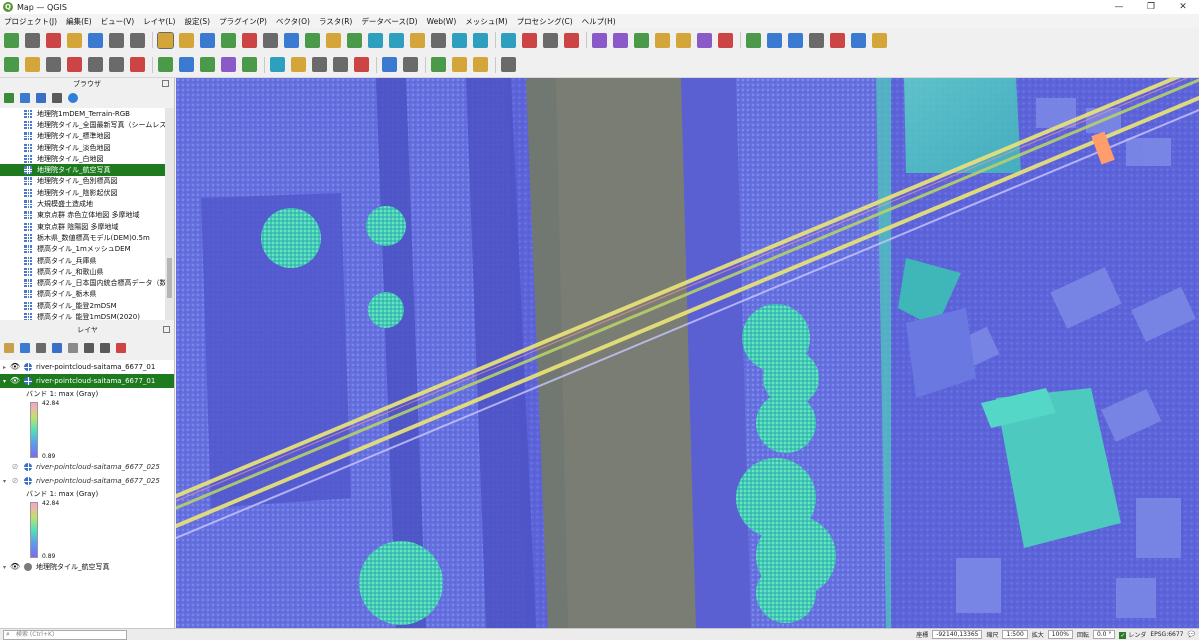 The height and width of the screenshot is (640, 1199). I want to click on remove-layer-icon, so click(121, 348).